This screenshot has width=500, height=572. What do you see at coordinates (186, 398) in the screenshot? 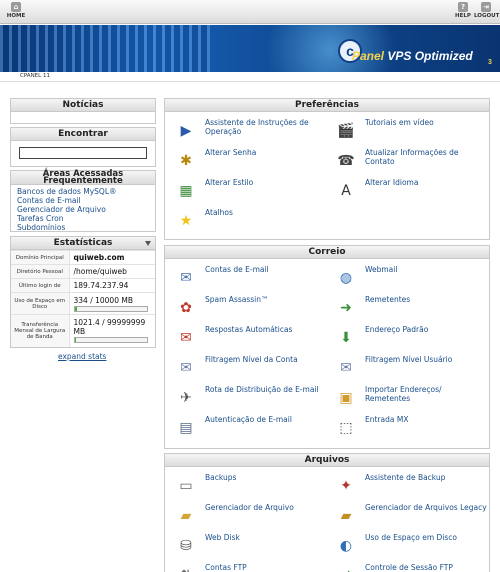
I see `routing-icon: ✈` at bounding box center [186, 398].